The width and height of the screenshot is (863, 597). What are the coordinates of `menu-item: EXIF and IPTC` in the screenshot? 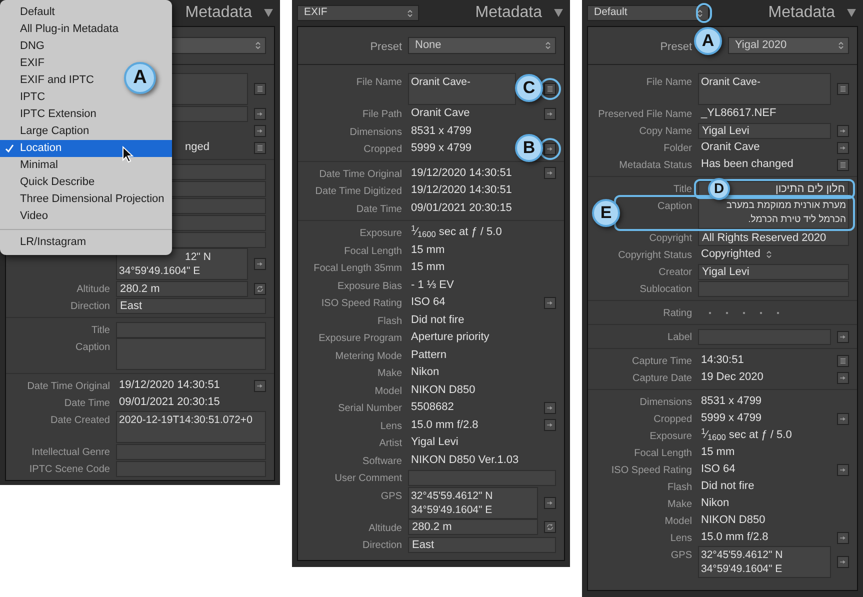 It's located at (49, 80).